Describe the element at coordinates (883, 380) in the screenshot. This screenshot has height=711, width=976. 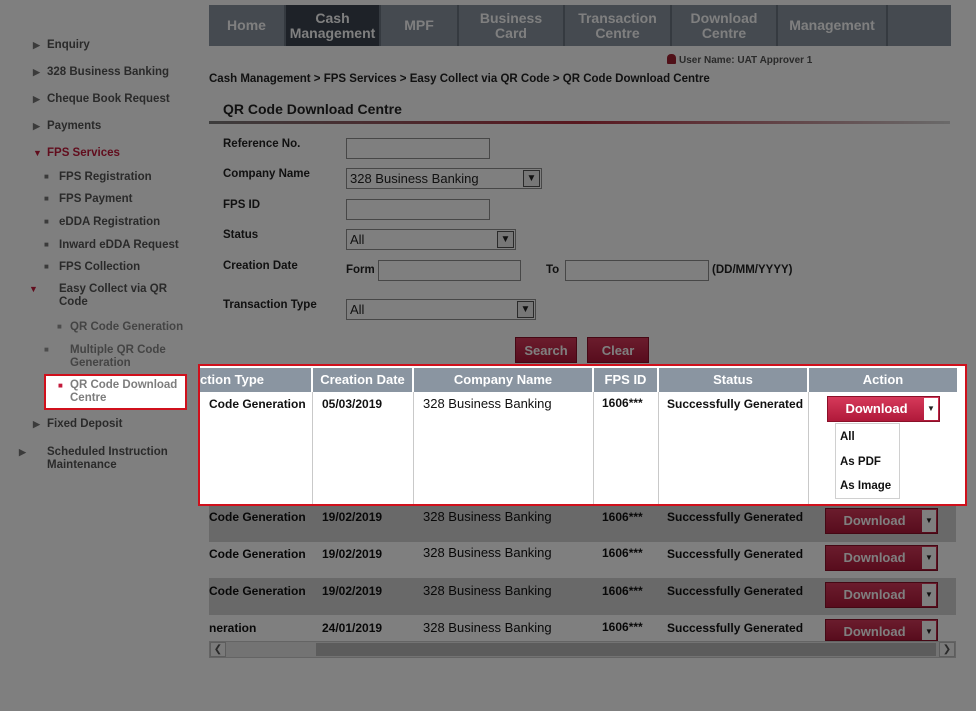
I see `header-action: Action` at that location.